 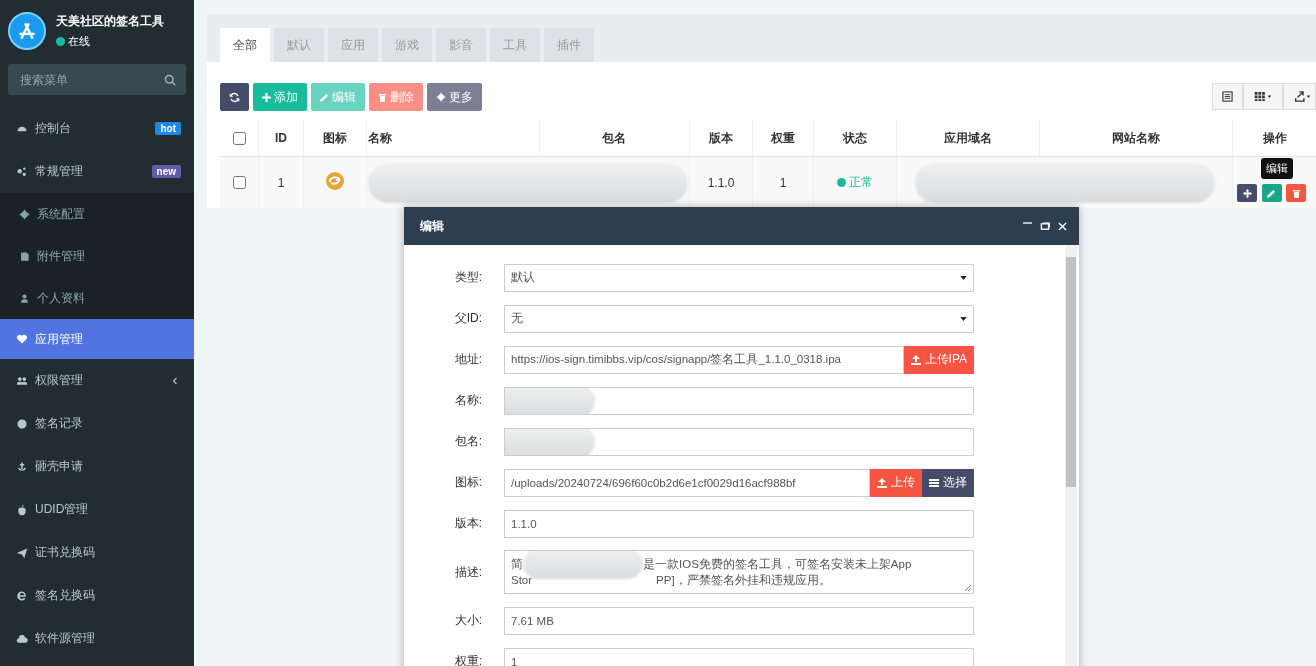 I want to click on swirl-app-icon, so click(x=335, y=181).